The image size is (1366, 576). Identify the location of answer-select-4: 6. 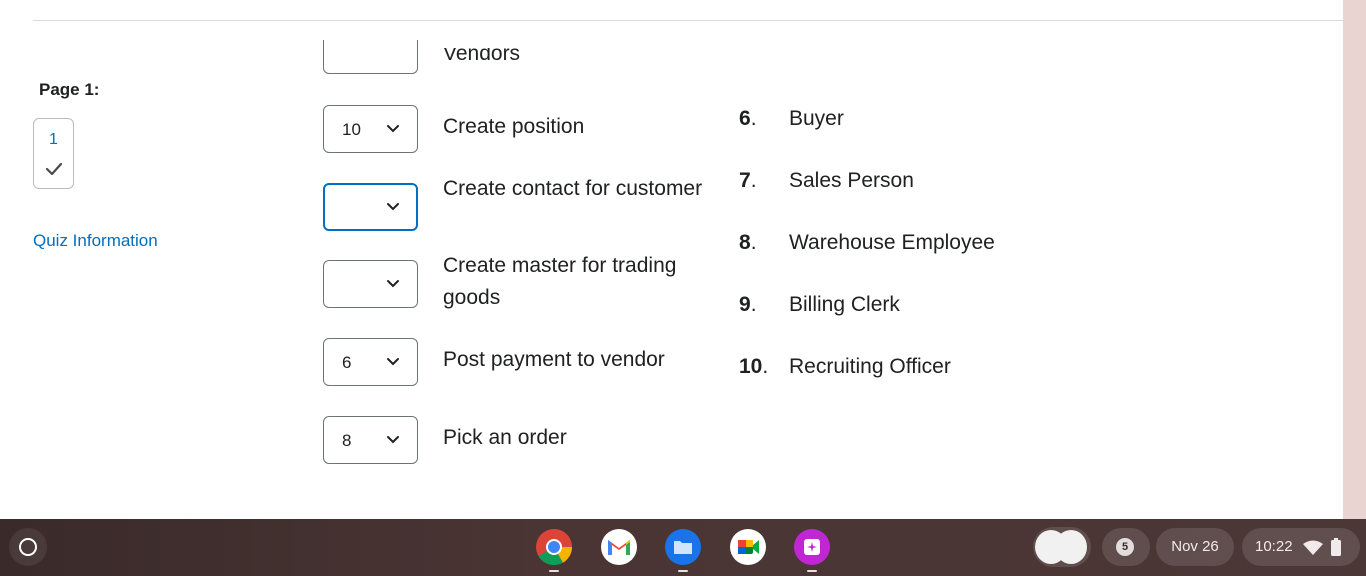
(370, 362).